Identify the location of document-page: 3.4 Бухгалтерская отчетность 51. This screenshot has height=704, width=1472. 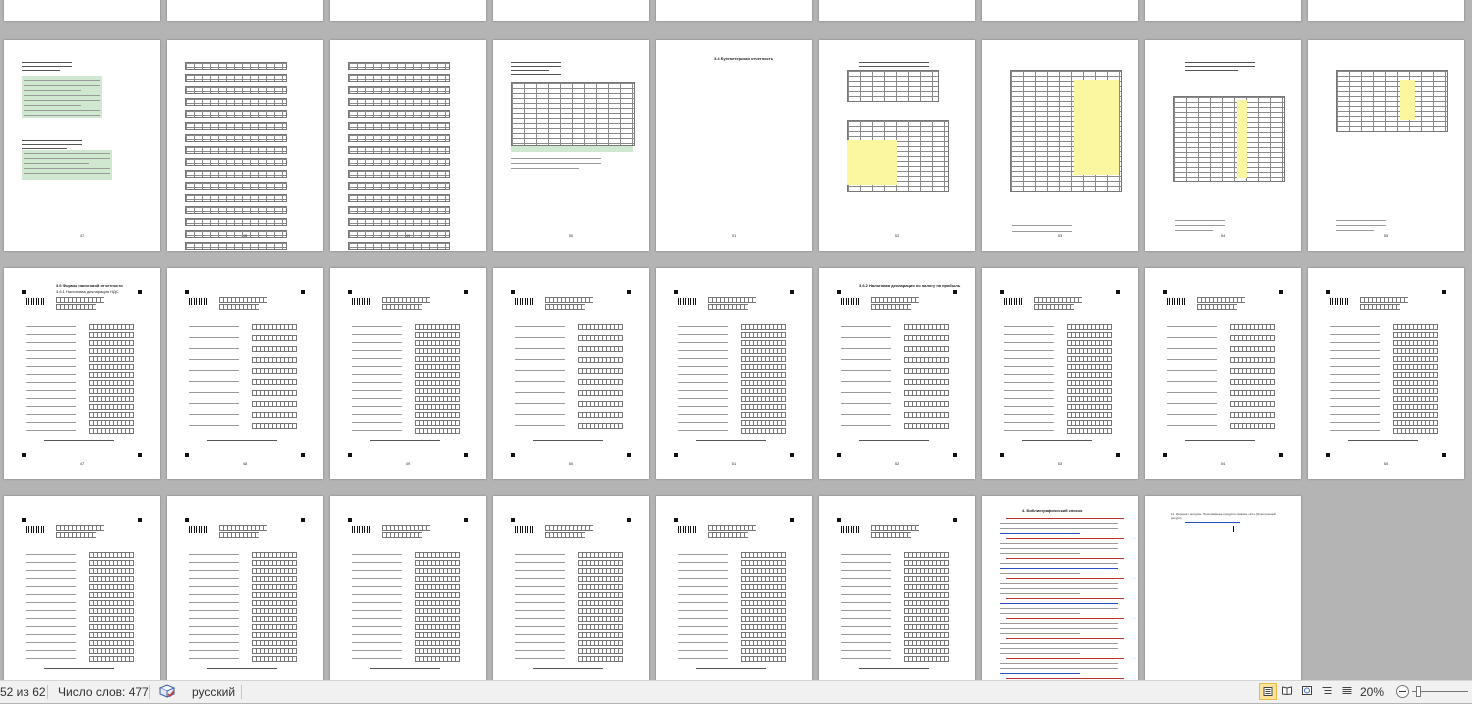
(734, 145).